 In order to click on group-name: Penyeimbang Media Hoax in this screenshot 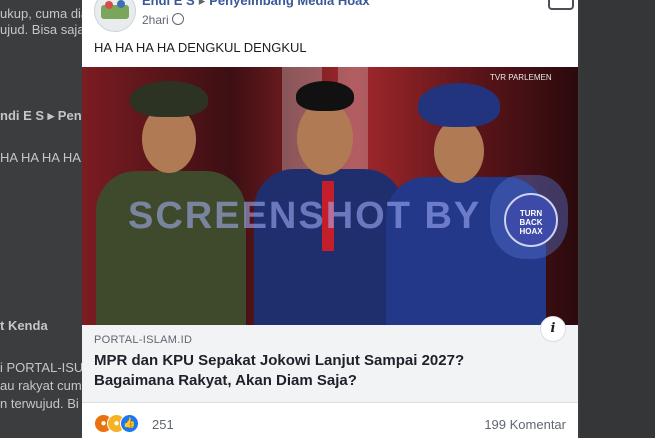, I will do `click(289, 4)`.